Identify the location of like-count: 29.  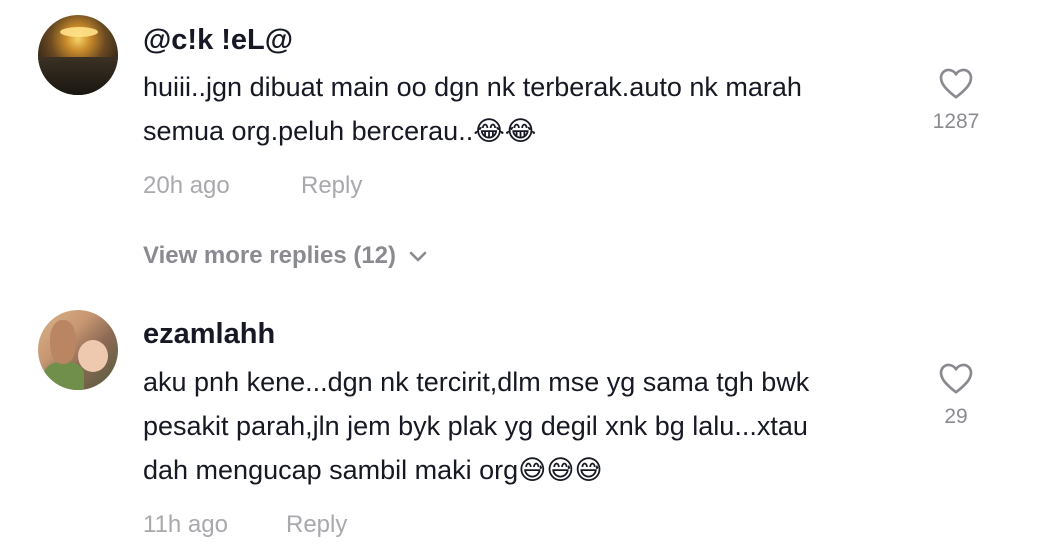
(956, 416).